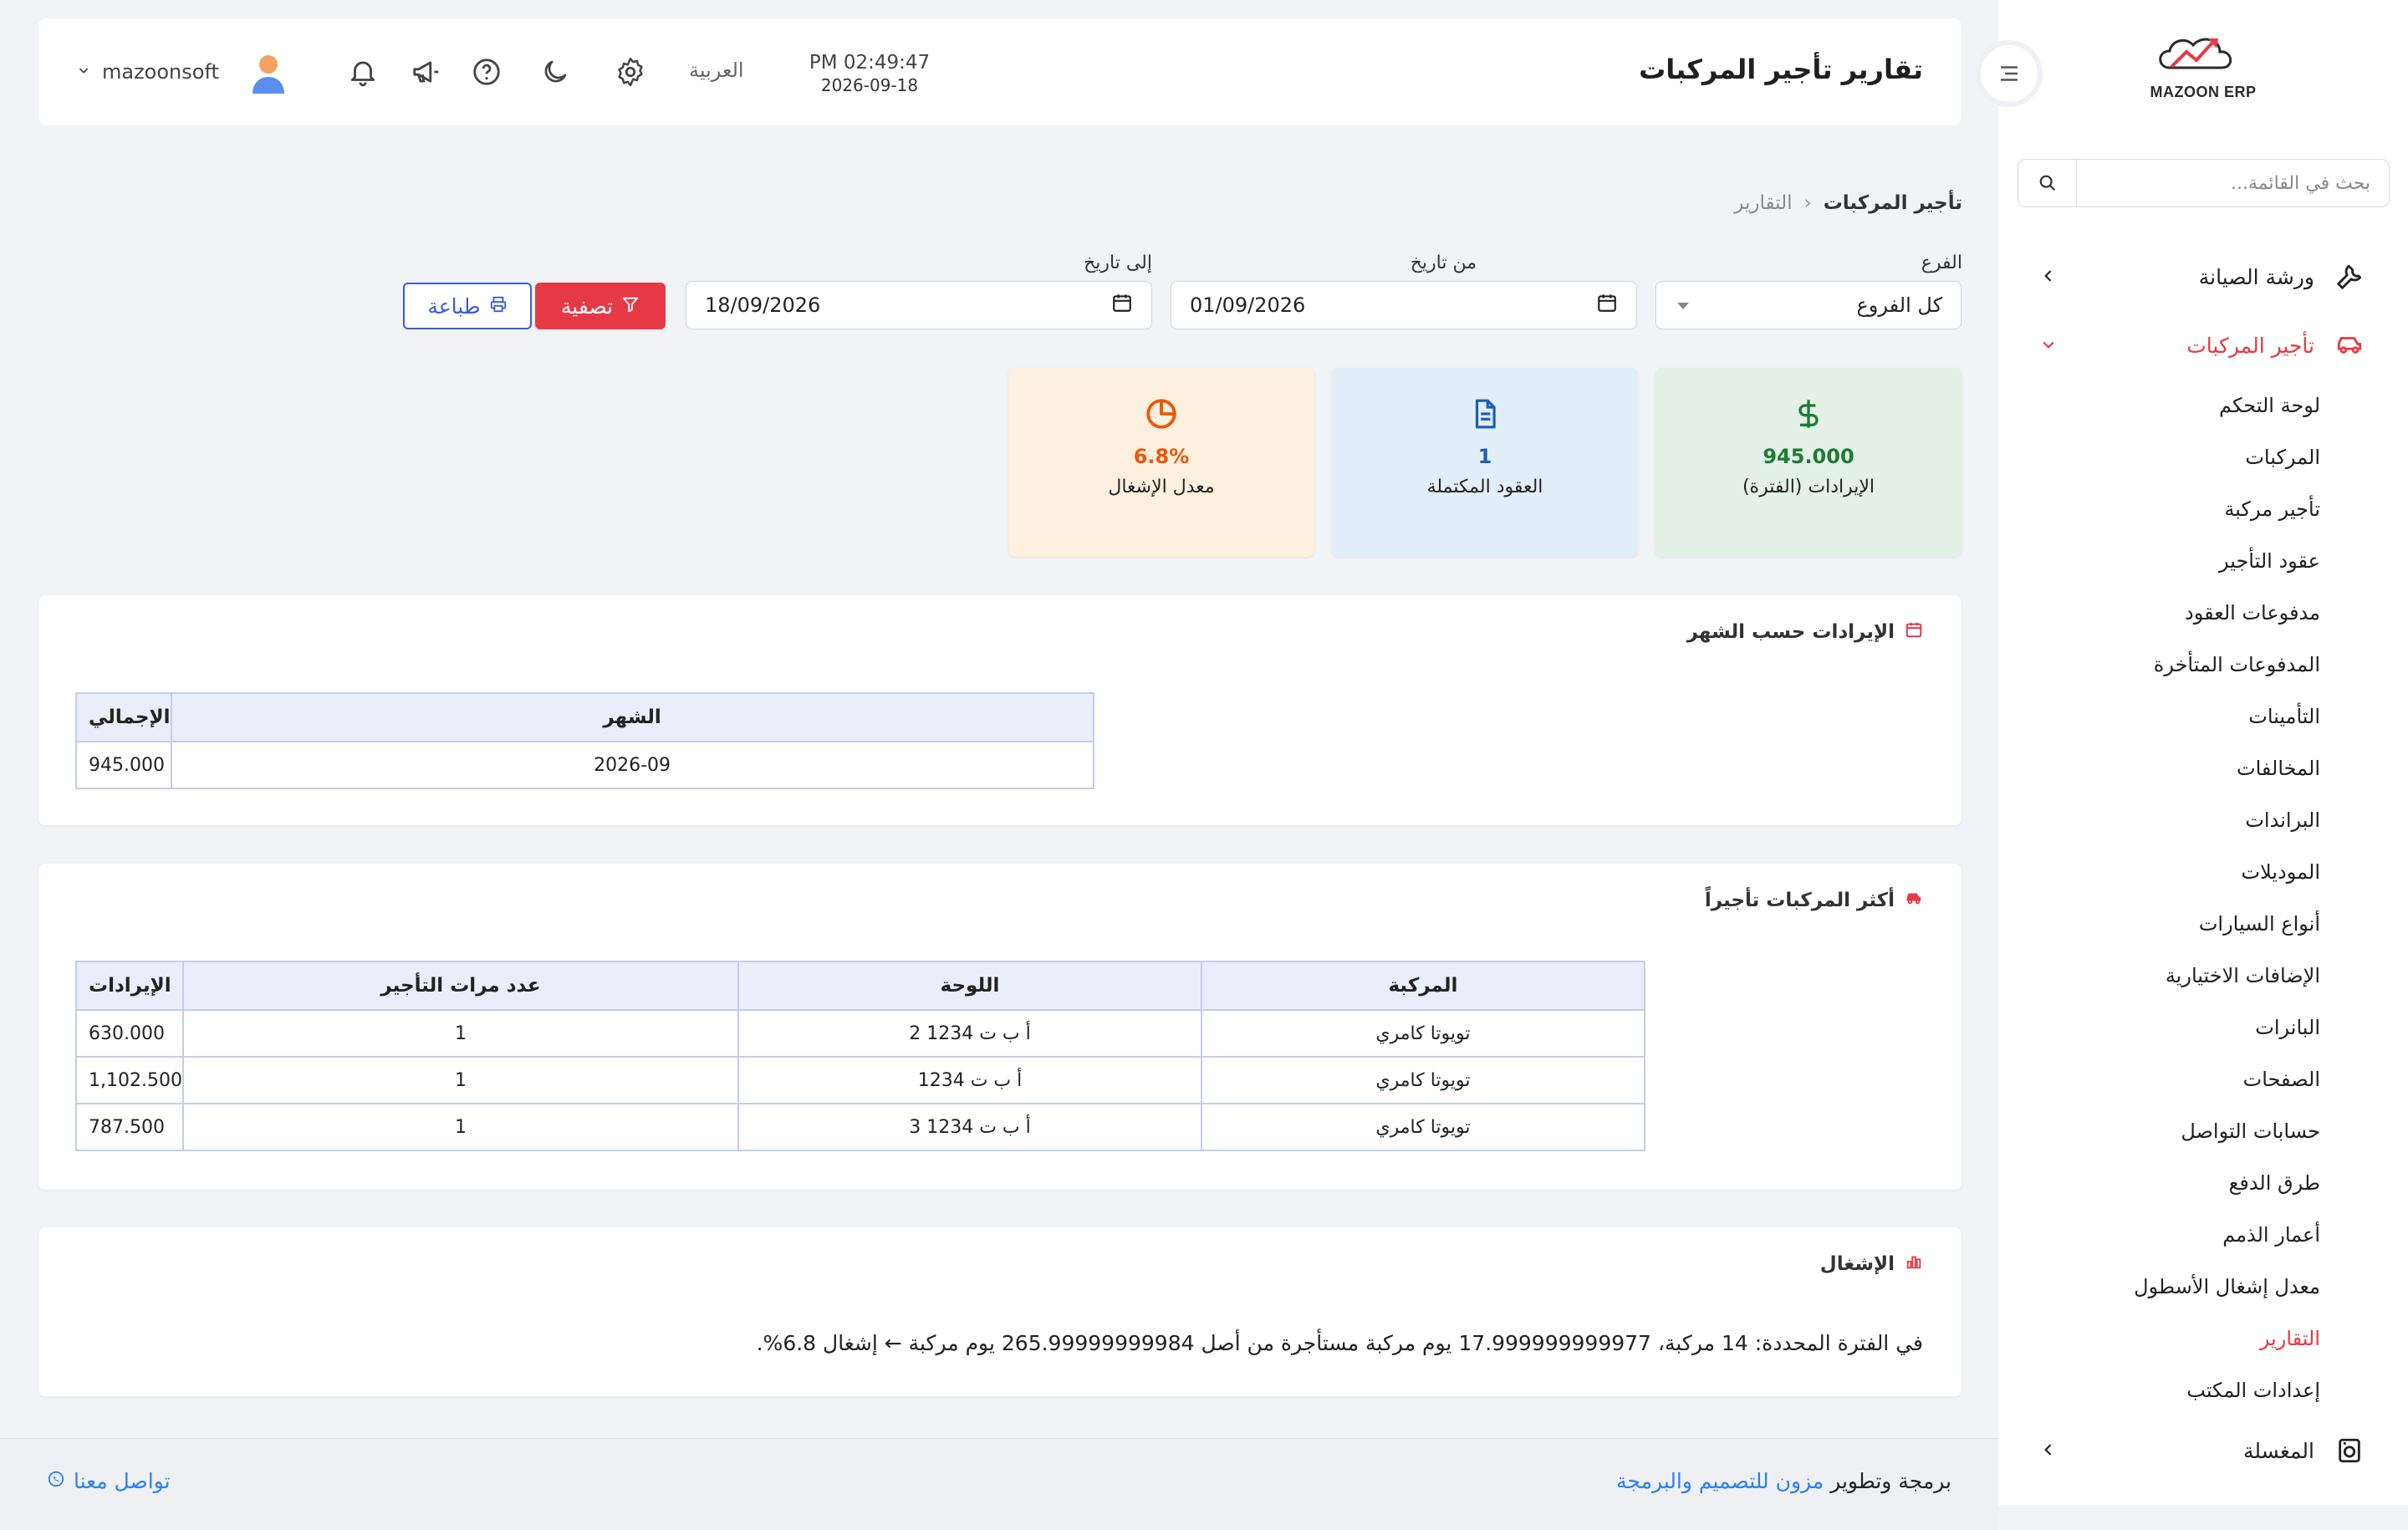  Describe the element at coordinates (2159, 924) in the screenshot. I see `sidebar-item-car-types: أنواع السيارات` at that location.